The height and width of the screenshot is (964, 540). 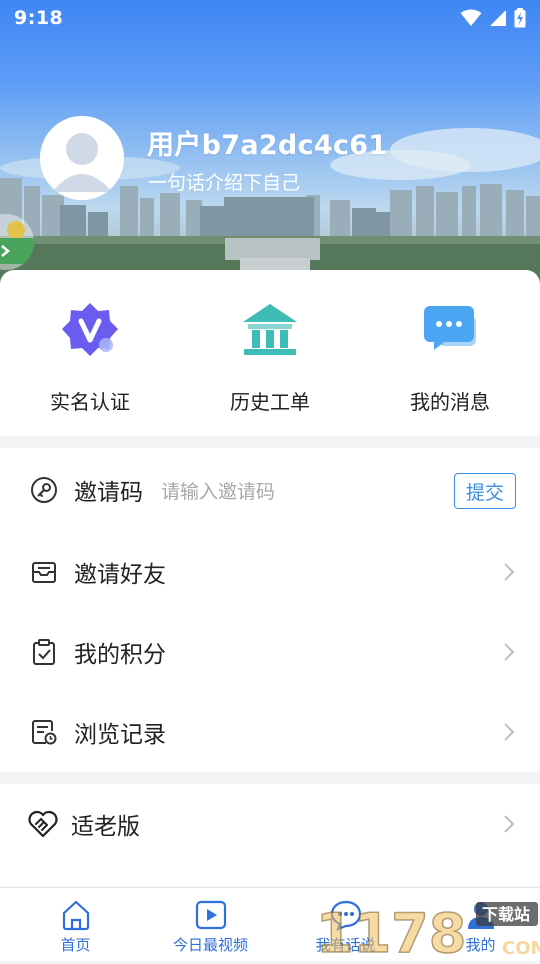 I want to click on nav-today-video: 今日最视频, so click(x=210, y=928).